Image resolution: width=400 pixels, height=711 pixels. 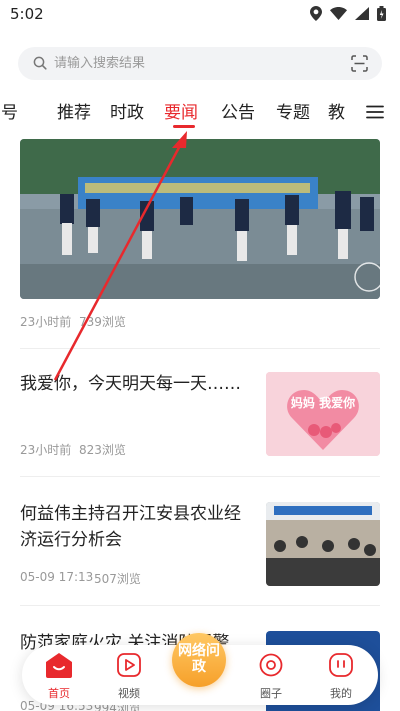 I want to click on nav-inquiry-label: 网络问政, so click(x=199, y=659).